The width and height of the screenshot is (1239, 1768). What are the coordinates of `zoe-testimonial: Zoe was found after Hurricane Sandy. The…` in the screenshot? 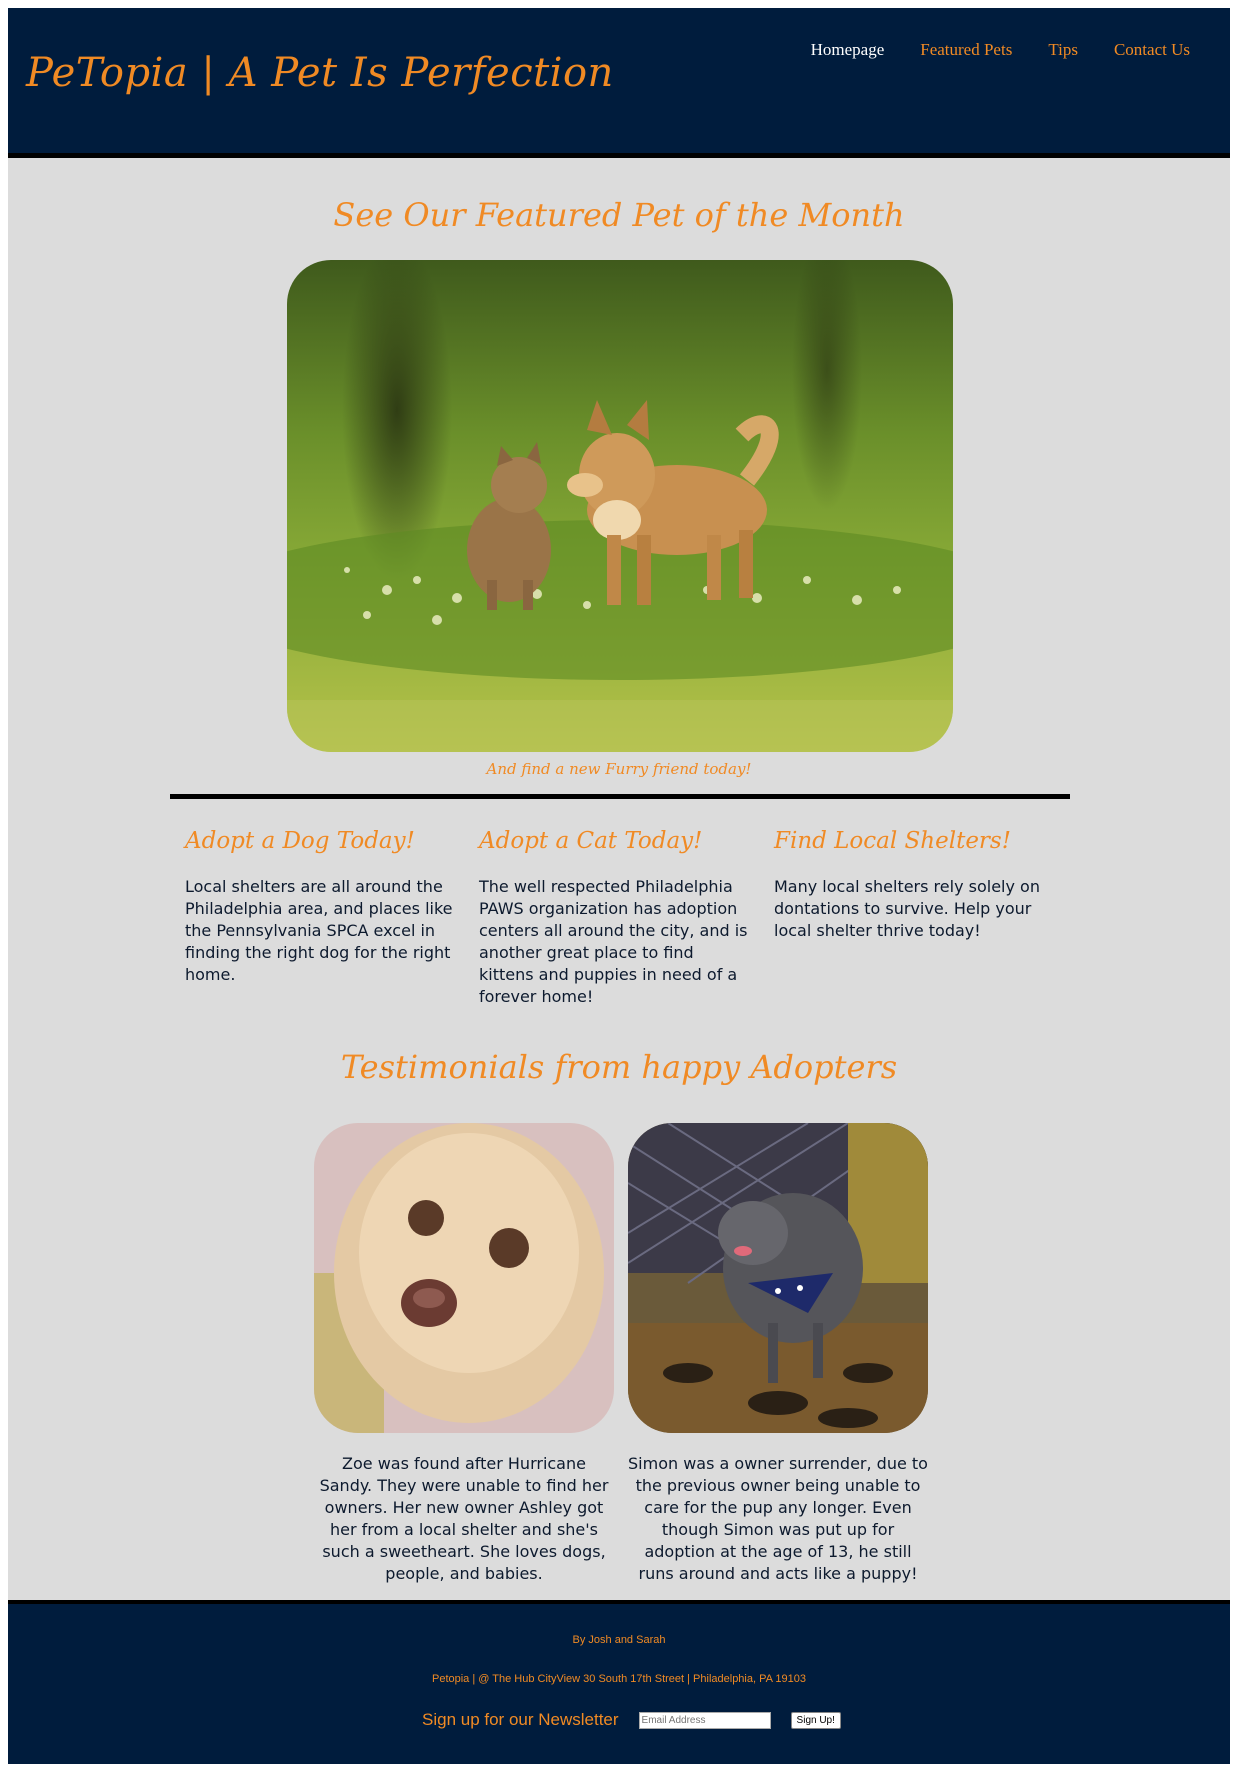 It's located at (464, 1518).